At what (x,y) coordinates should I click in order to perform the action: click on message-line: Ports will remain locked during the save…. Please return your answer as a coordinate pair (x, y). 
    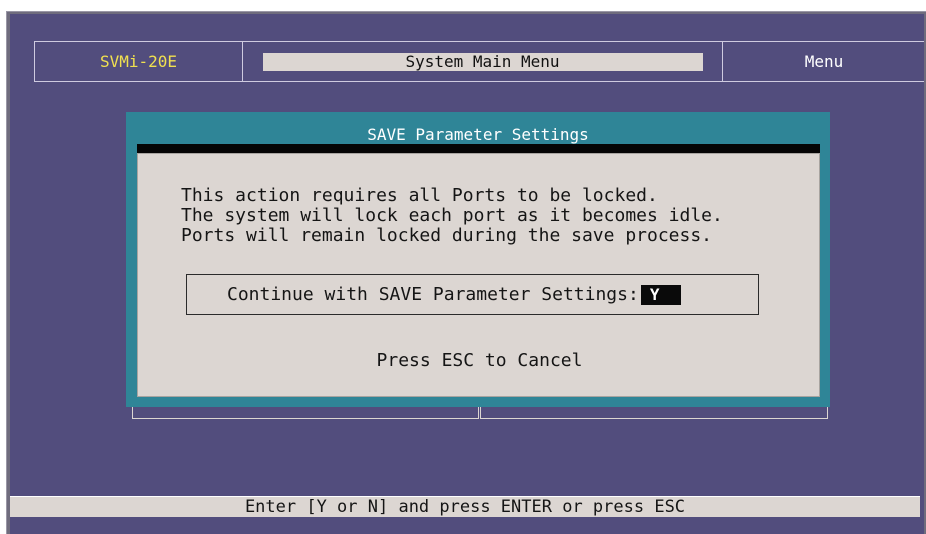
    Looking at the image, I should click on (447, 235).